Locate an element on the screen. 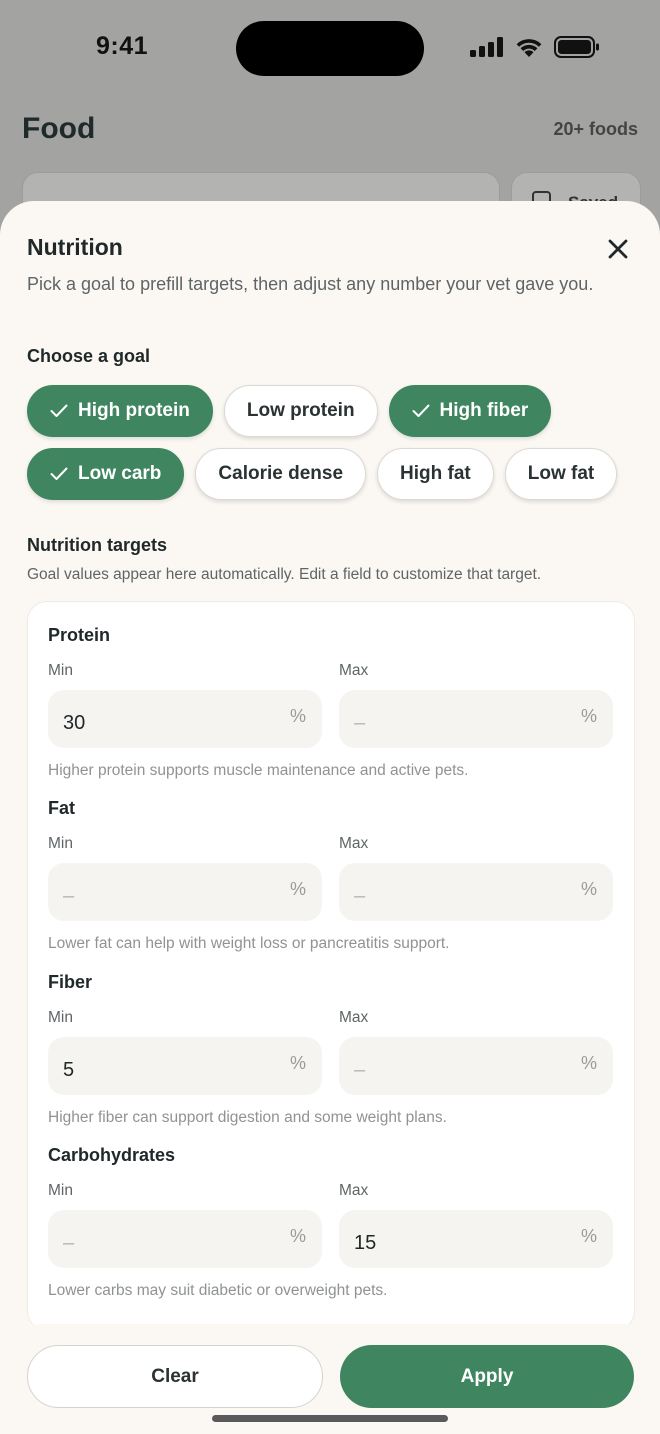 The image size is (660, 1434). cellular-signal-icon is located at coordinates (486, 47).